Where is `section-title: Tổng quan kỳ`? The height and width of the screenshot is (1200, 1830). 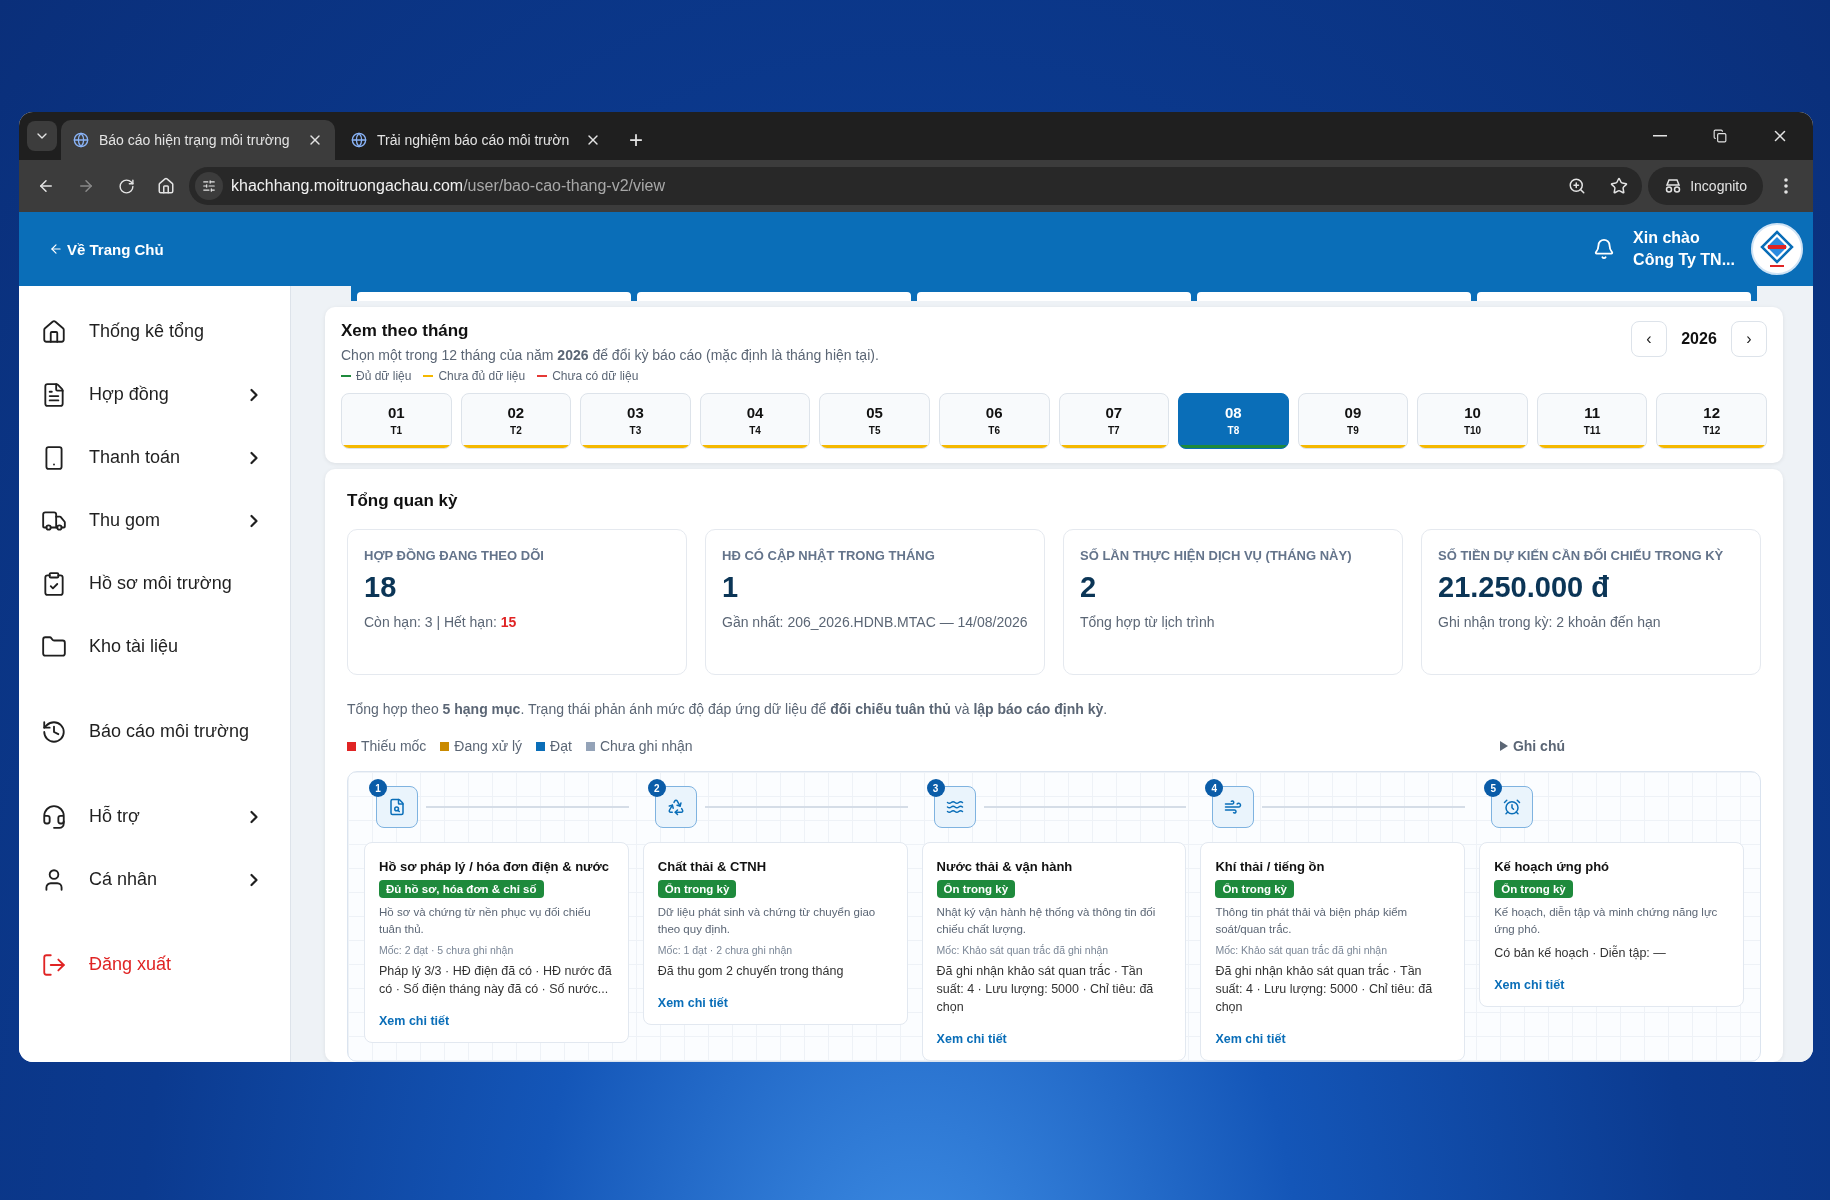 section-title: Tổng quan kỳ is located at coordinates (403, 501).